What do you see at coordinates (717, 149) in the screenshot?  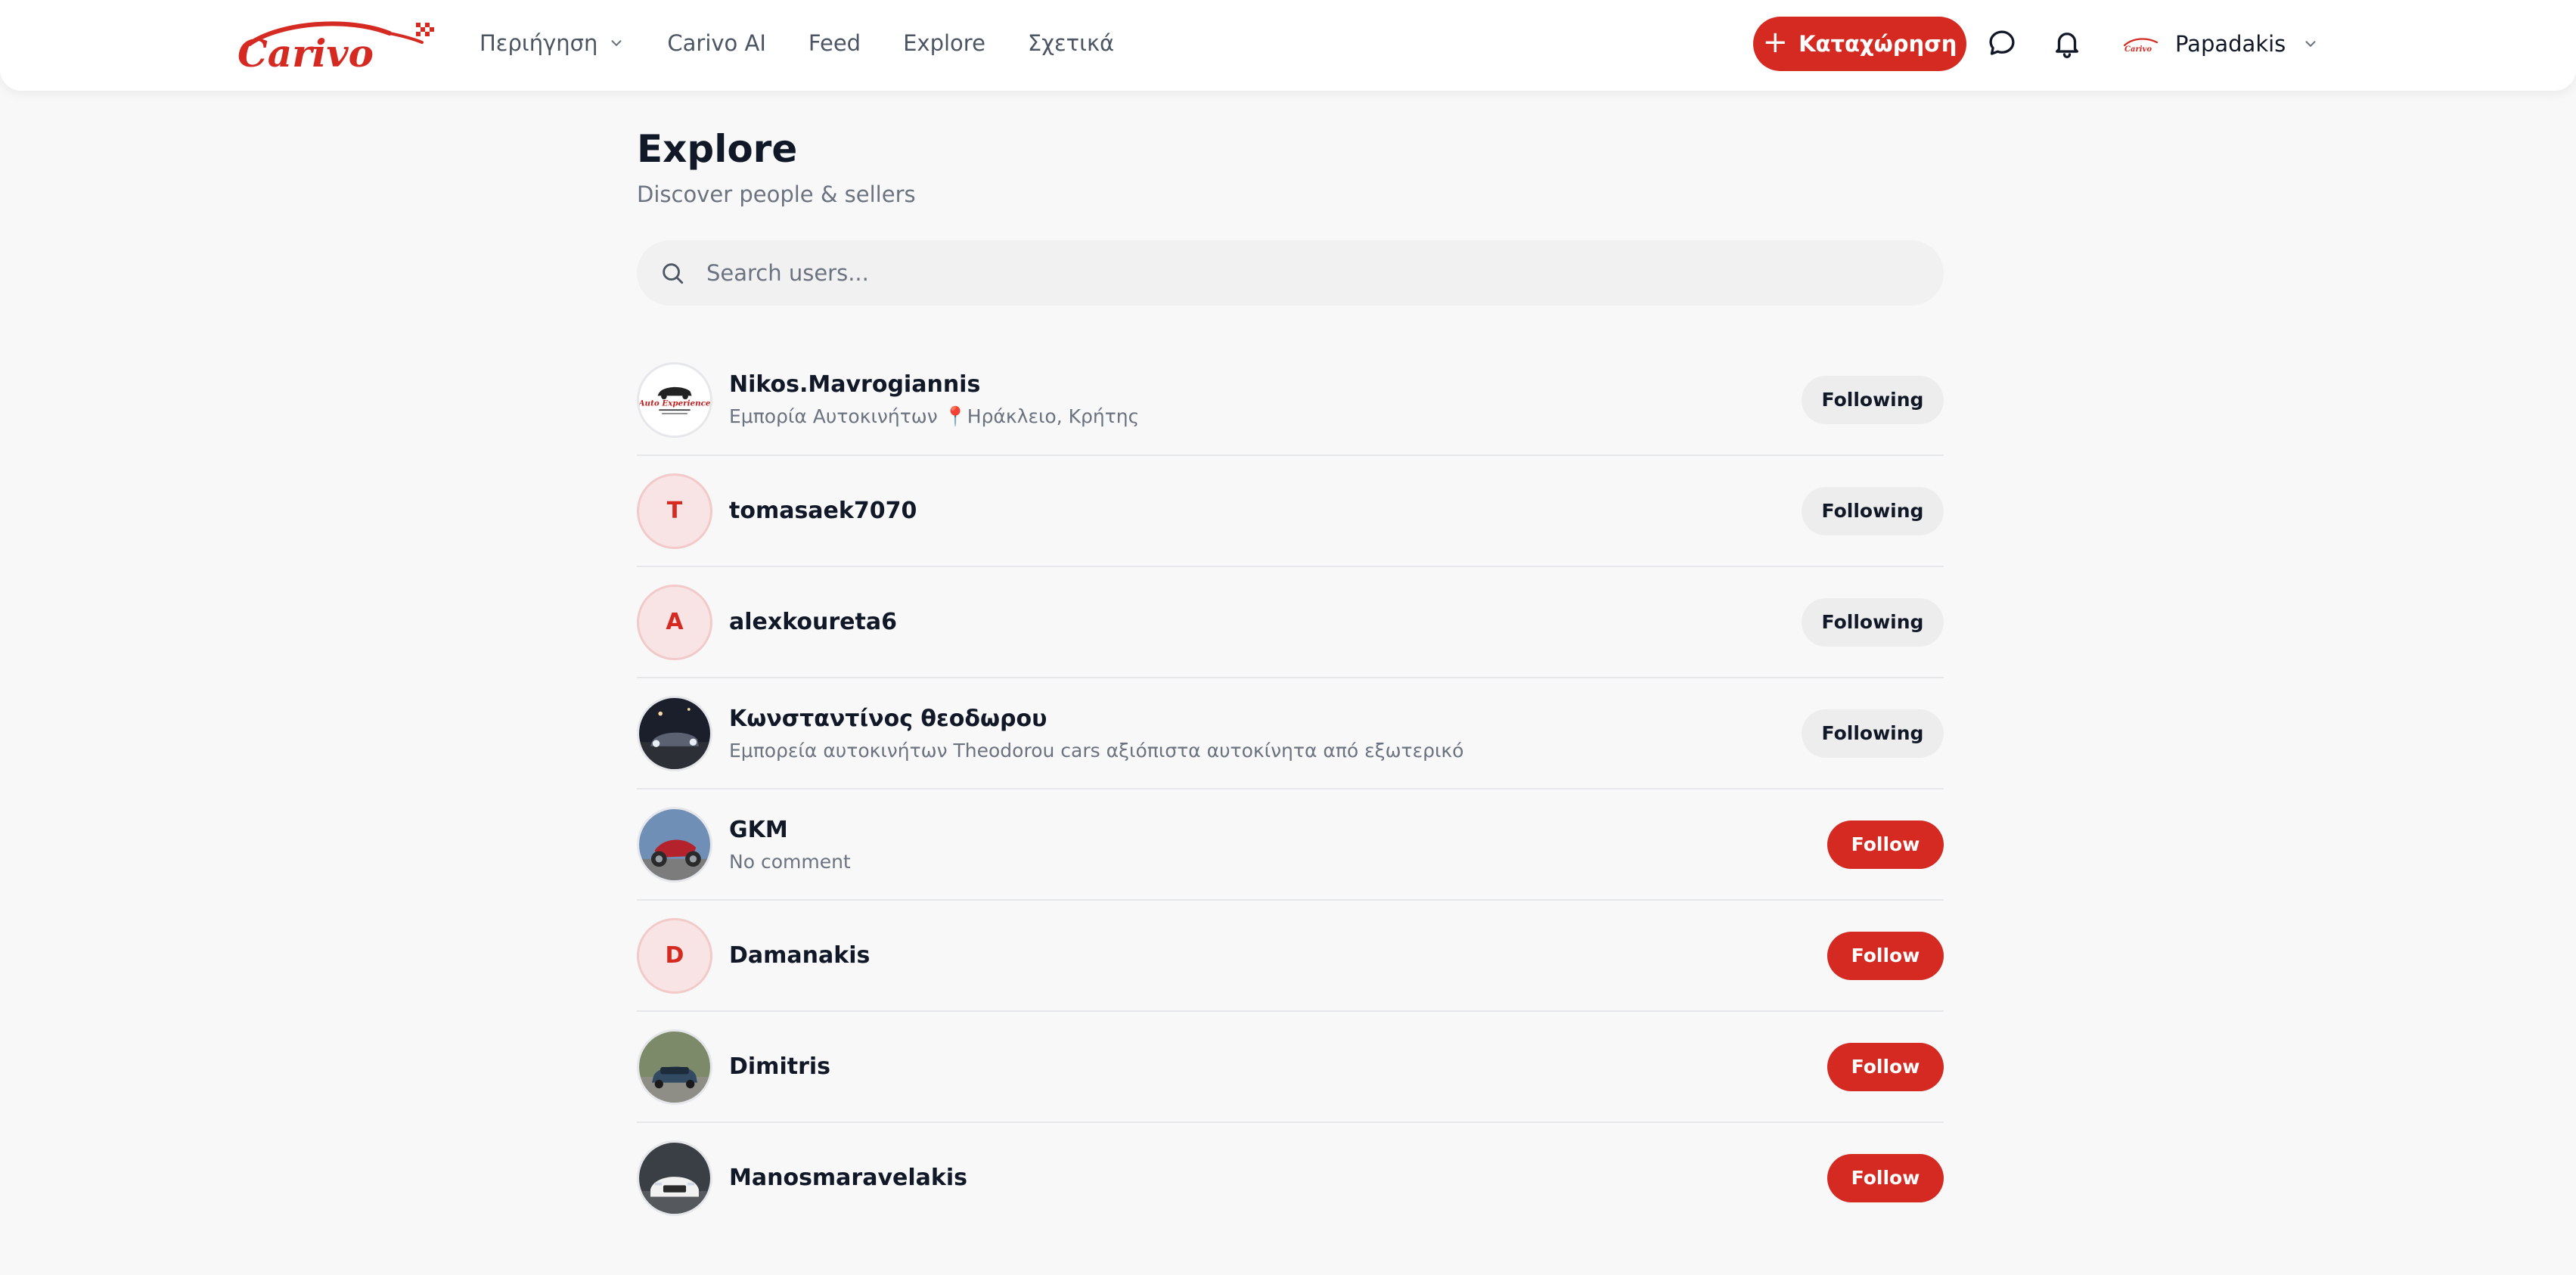 I see `page-title: Explore` at bounding box center [717, 149].